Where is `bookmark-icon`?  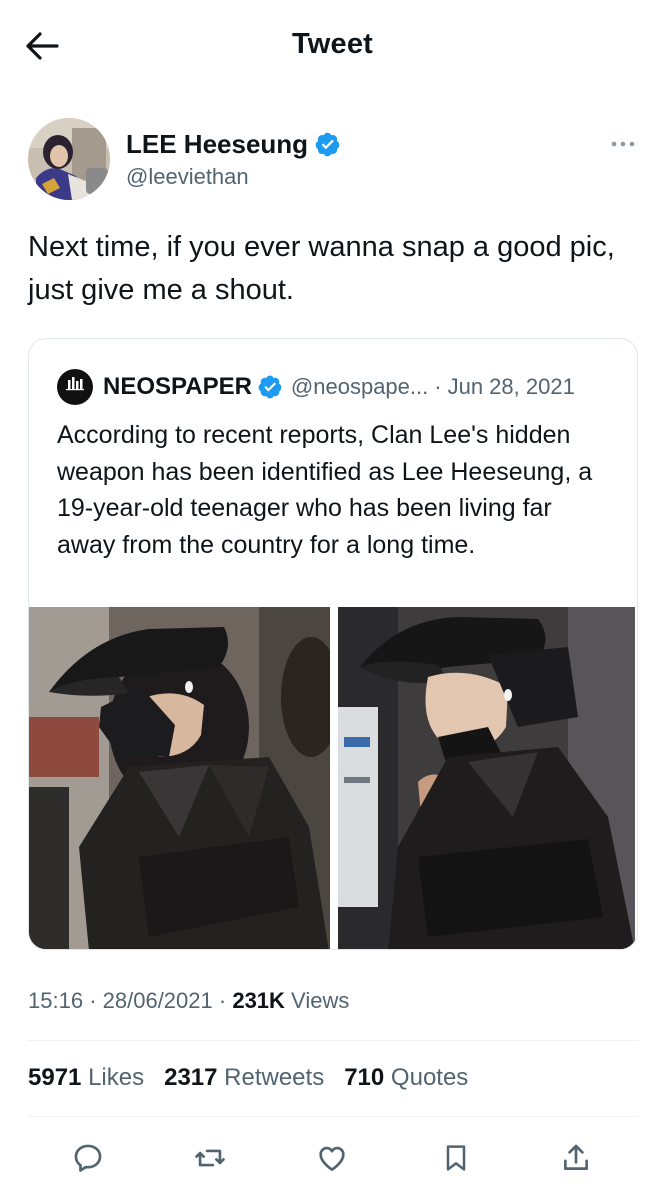 bookmark-icon is located at coordinates (456, 1158).